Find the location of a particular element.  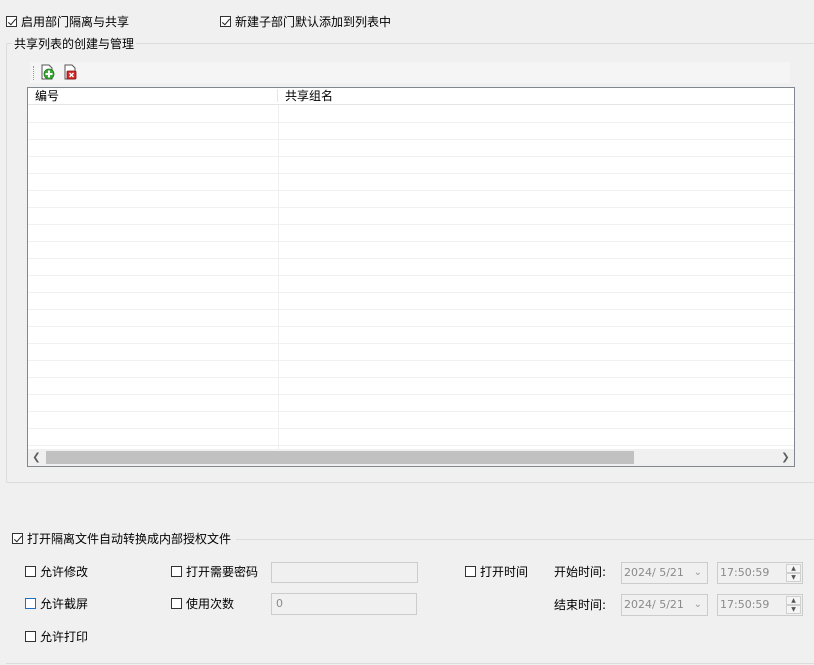

require-password-checkbox is located at coordinates (176, 571).